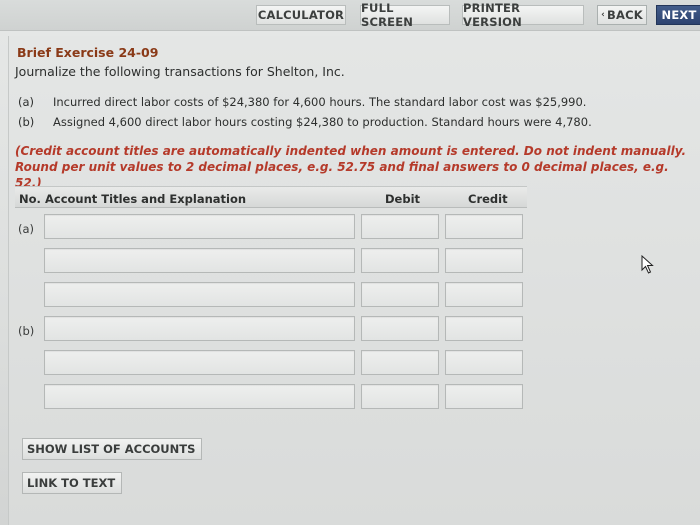  Describe the element at coordinates (26, 331) in the screenshot. I see `group-label-b: (b)` at that location.